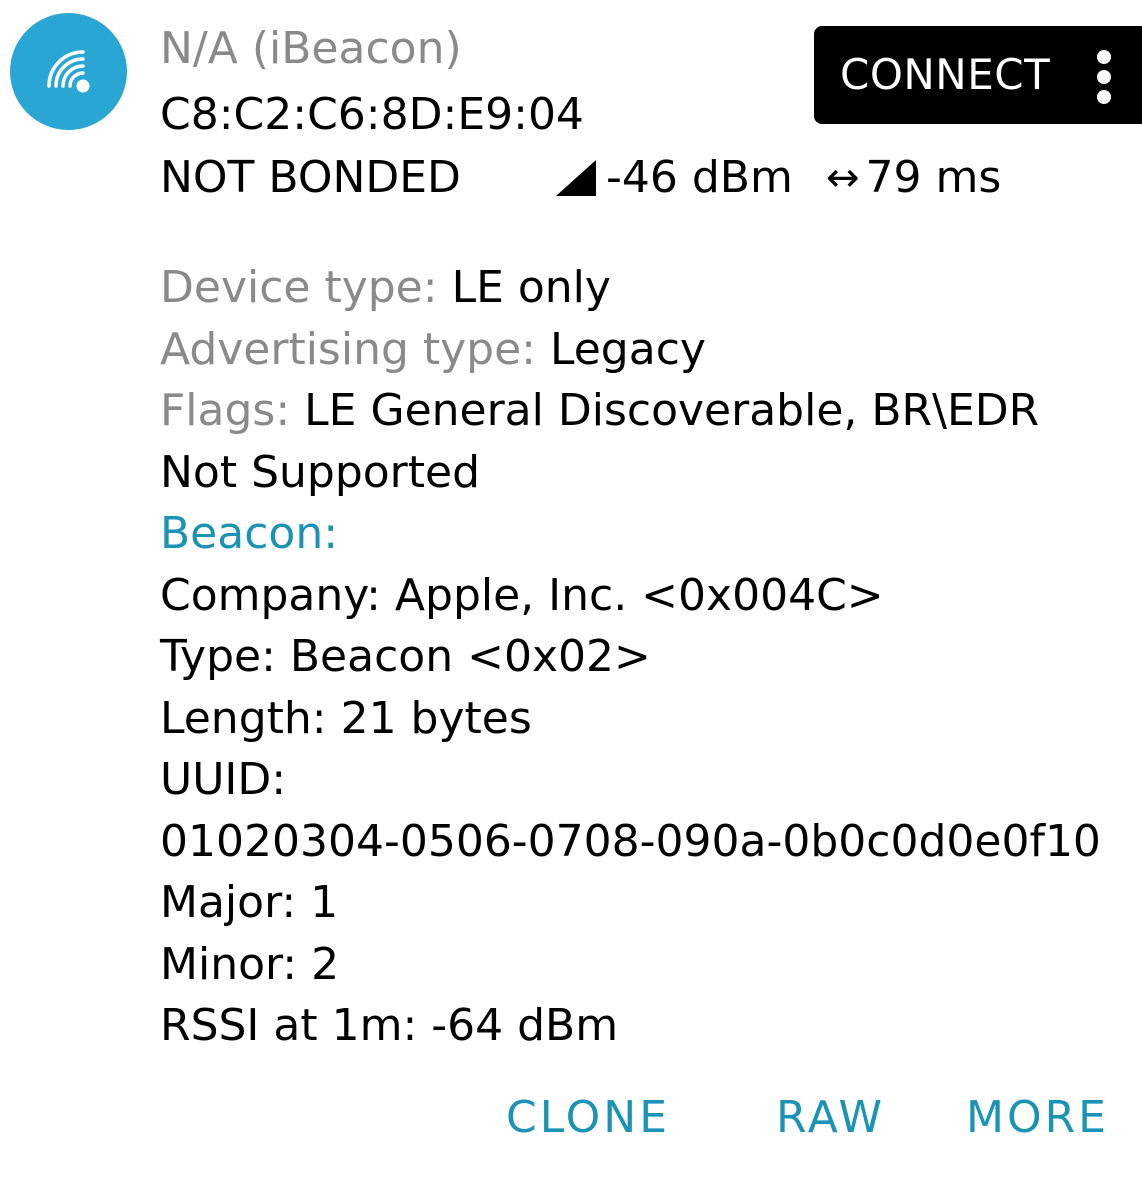 The image size is (1142, 1183). What do you see at coordinates (588, 1118) in the screenshot?
I see `clone-button: CLONE` at bounding box center [588, 1118].